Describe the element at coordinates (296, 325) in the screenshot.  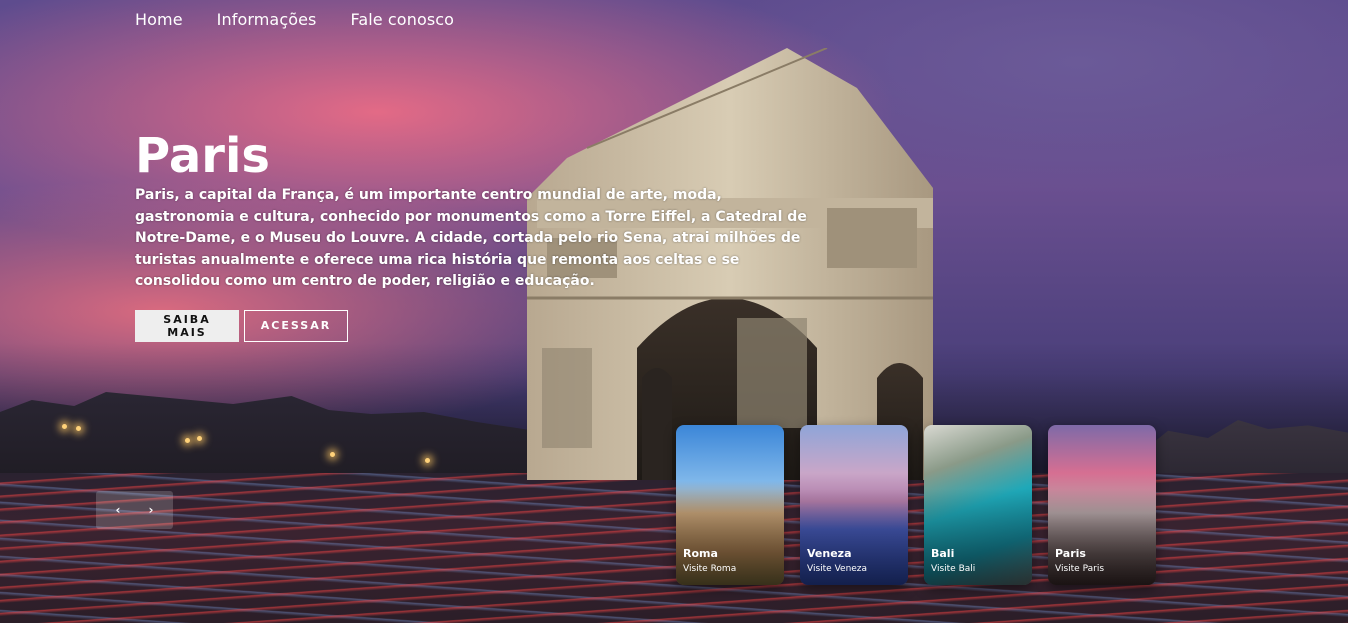
I see `acessar-button: ACESSAR` at that location.